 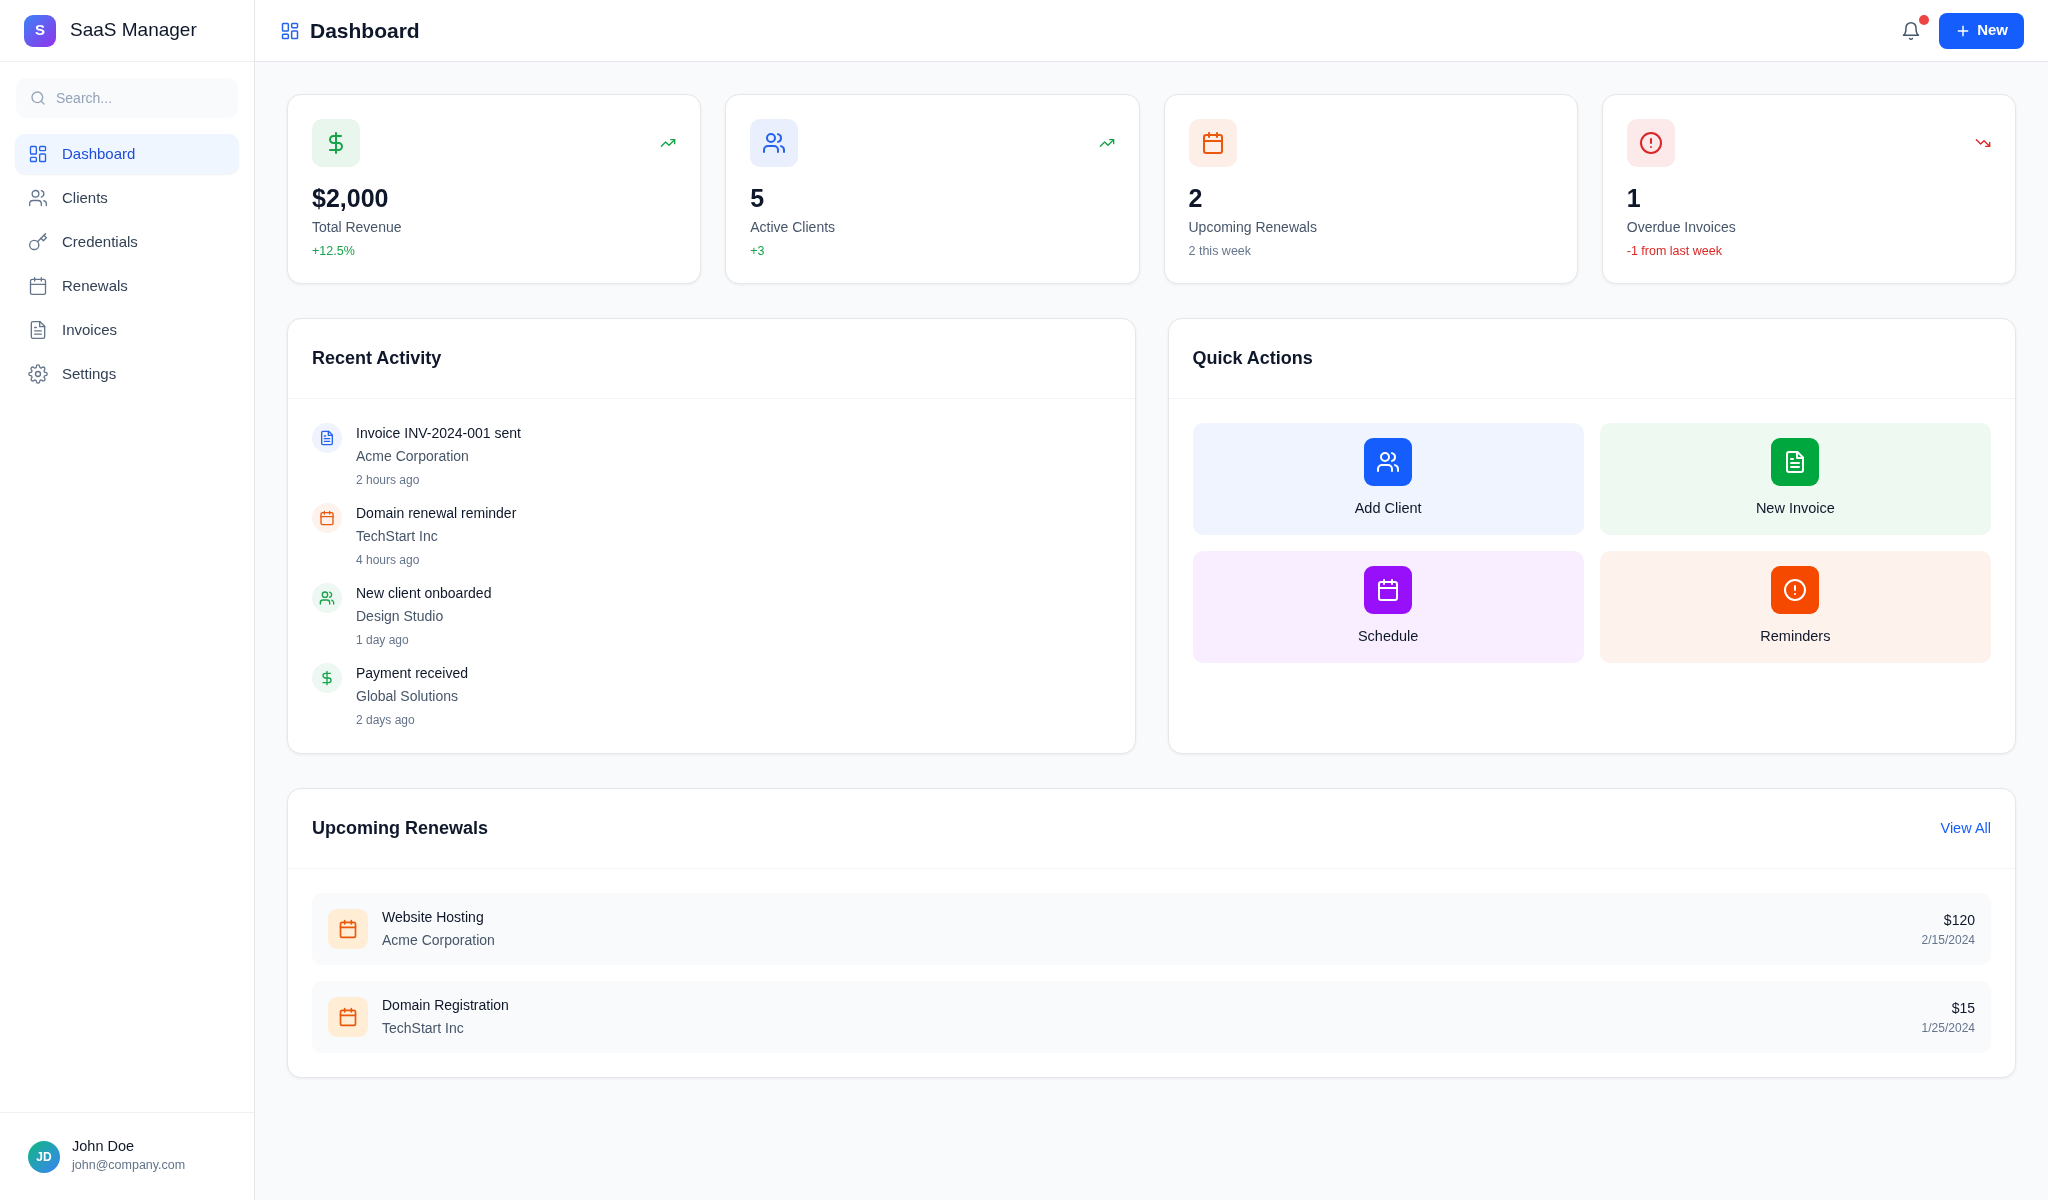 I want to click on activity-time: 1 day ago, so click(x=383, y=640).